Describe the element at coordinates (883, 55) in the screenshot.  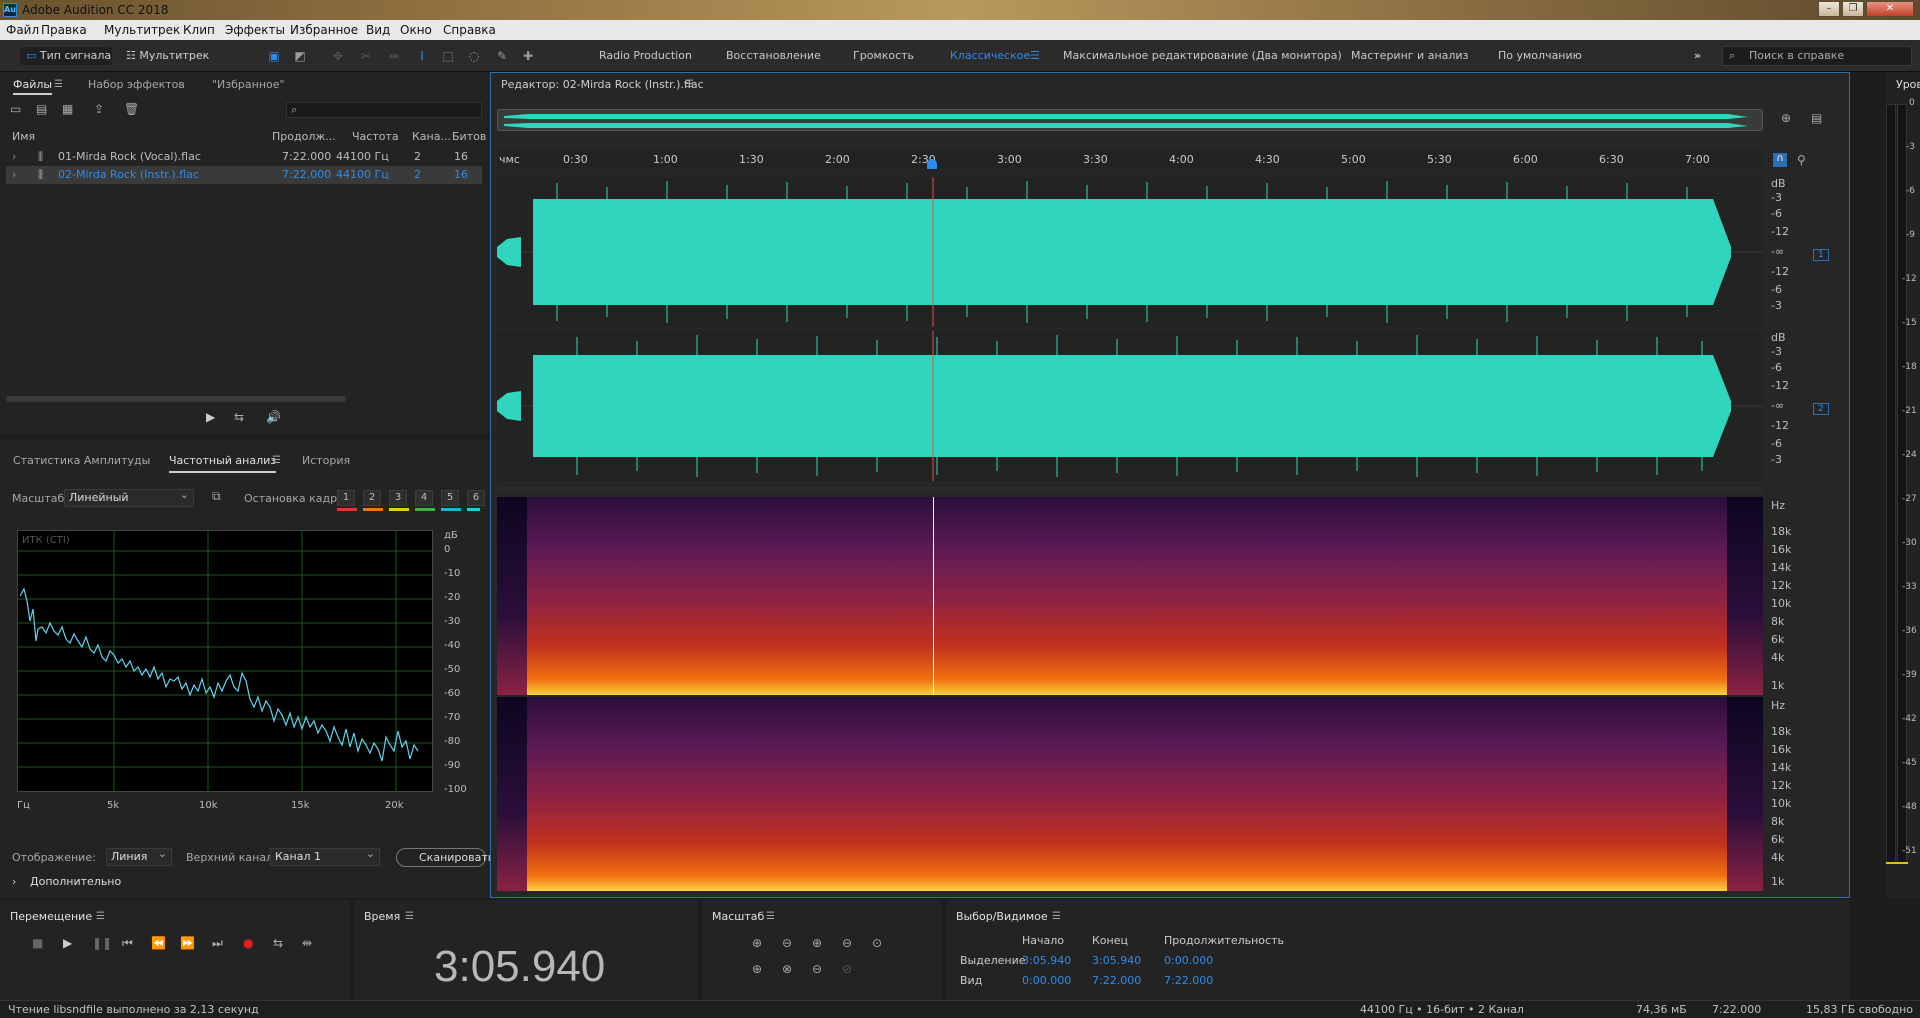
I see `workspace-loudness: Громкость` at that location.